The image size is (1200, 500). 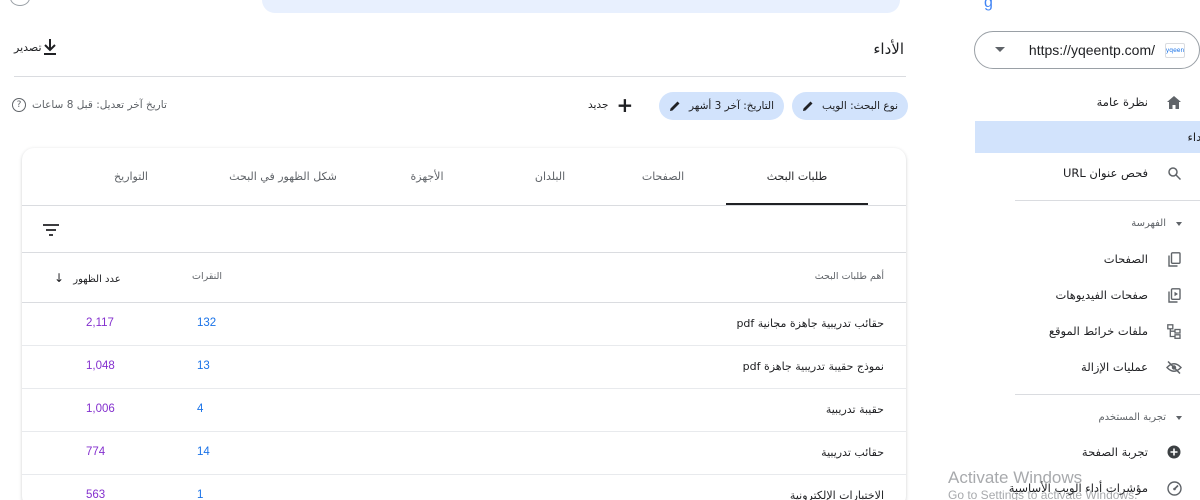 I want to click on account-avatar, so click(x=20, y=3).